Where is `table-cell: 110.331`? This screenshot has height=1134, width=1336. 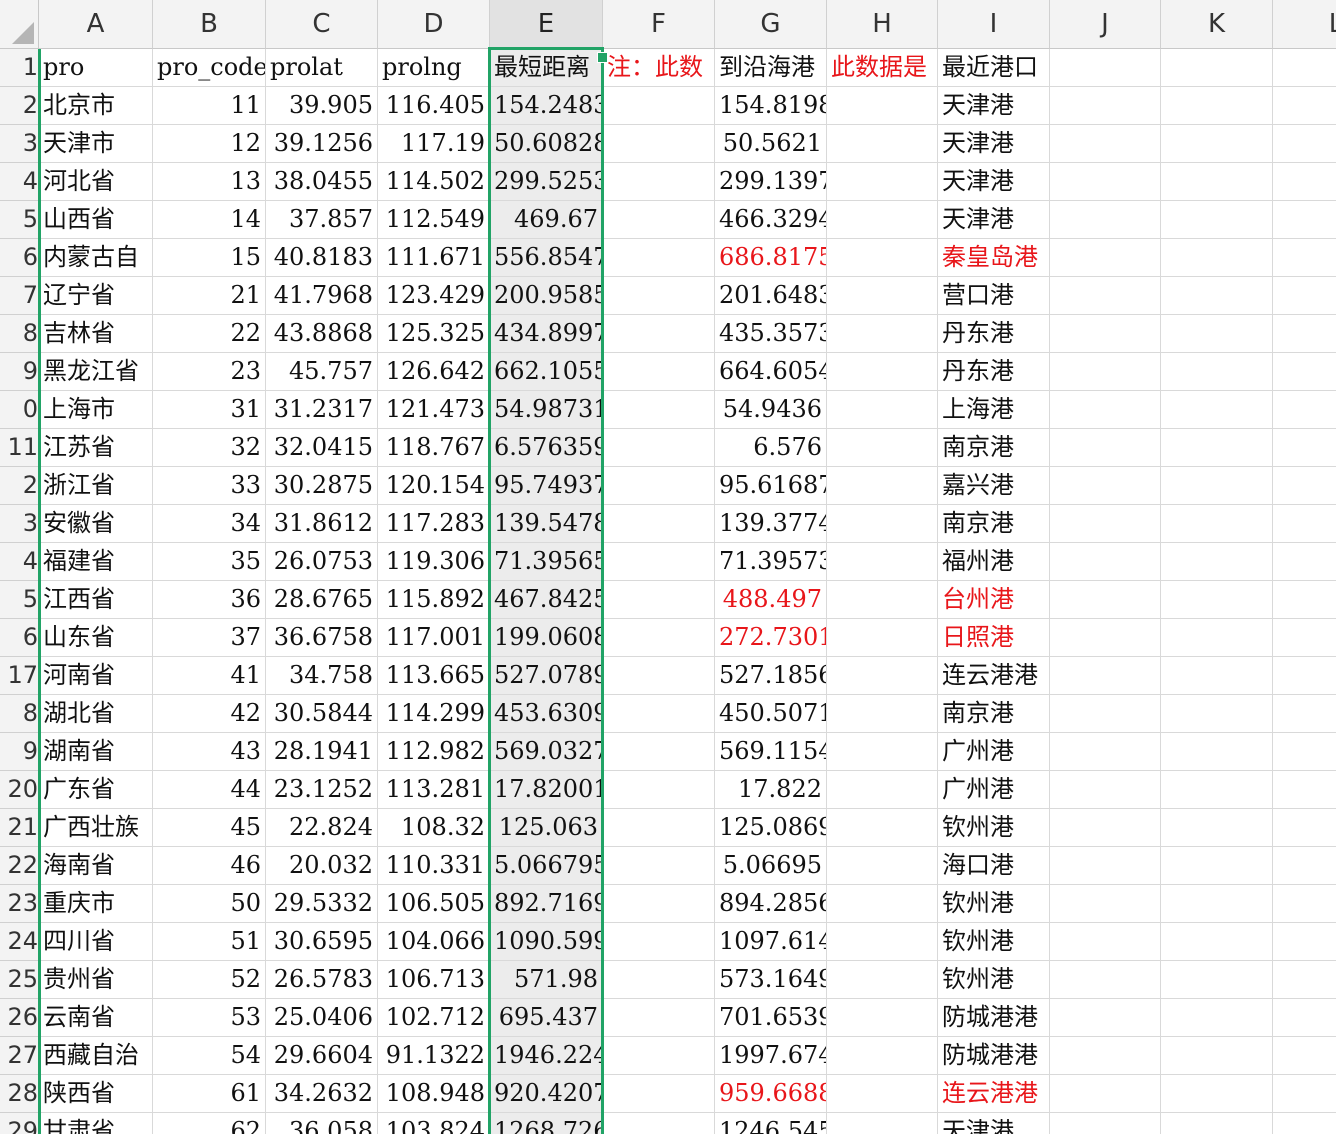 table-cell: 110.331 is located at coordinates (434, 866).